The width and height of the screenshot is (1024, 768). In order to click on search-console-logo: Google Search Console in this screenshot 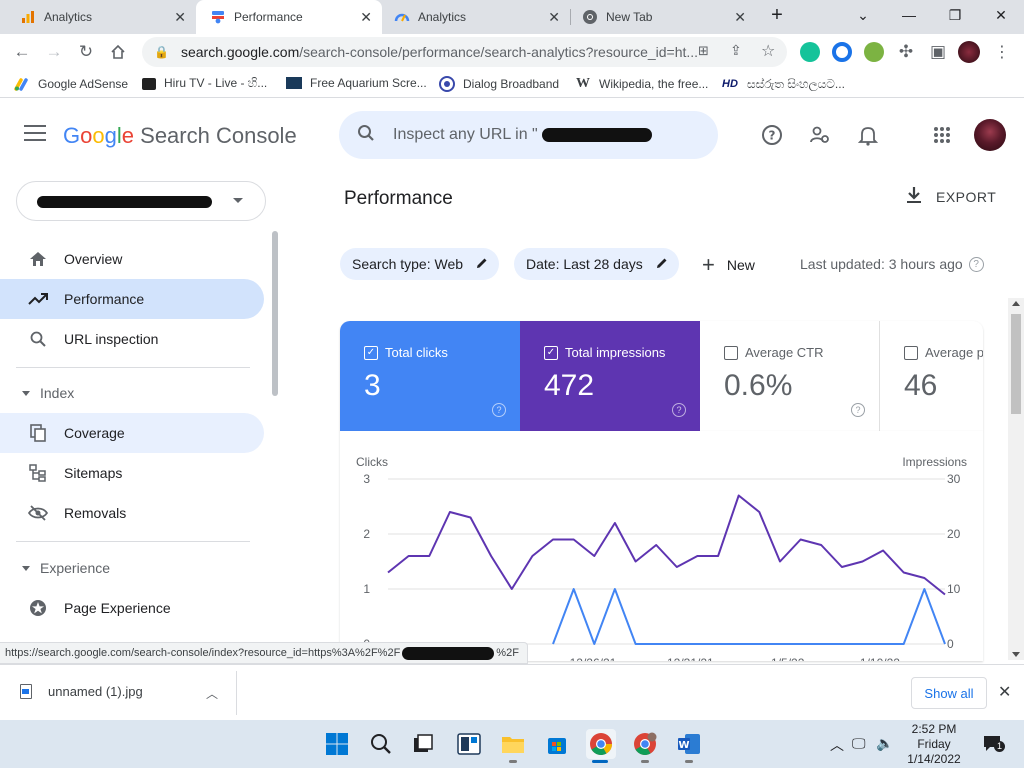, I will do `click(180, 136)`.